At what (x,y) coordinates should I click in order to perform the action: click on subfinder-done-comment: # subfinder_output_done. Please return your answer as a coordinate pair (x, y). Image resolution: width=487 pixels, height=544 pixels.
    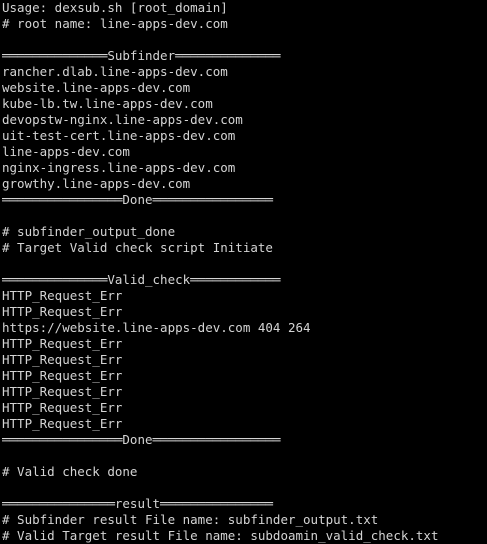
    Looking at the image, I should click on (89, 231).